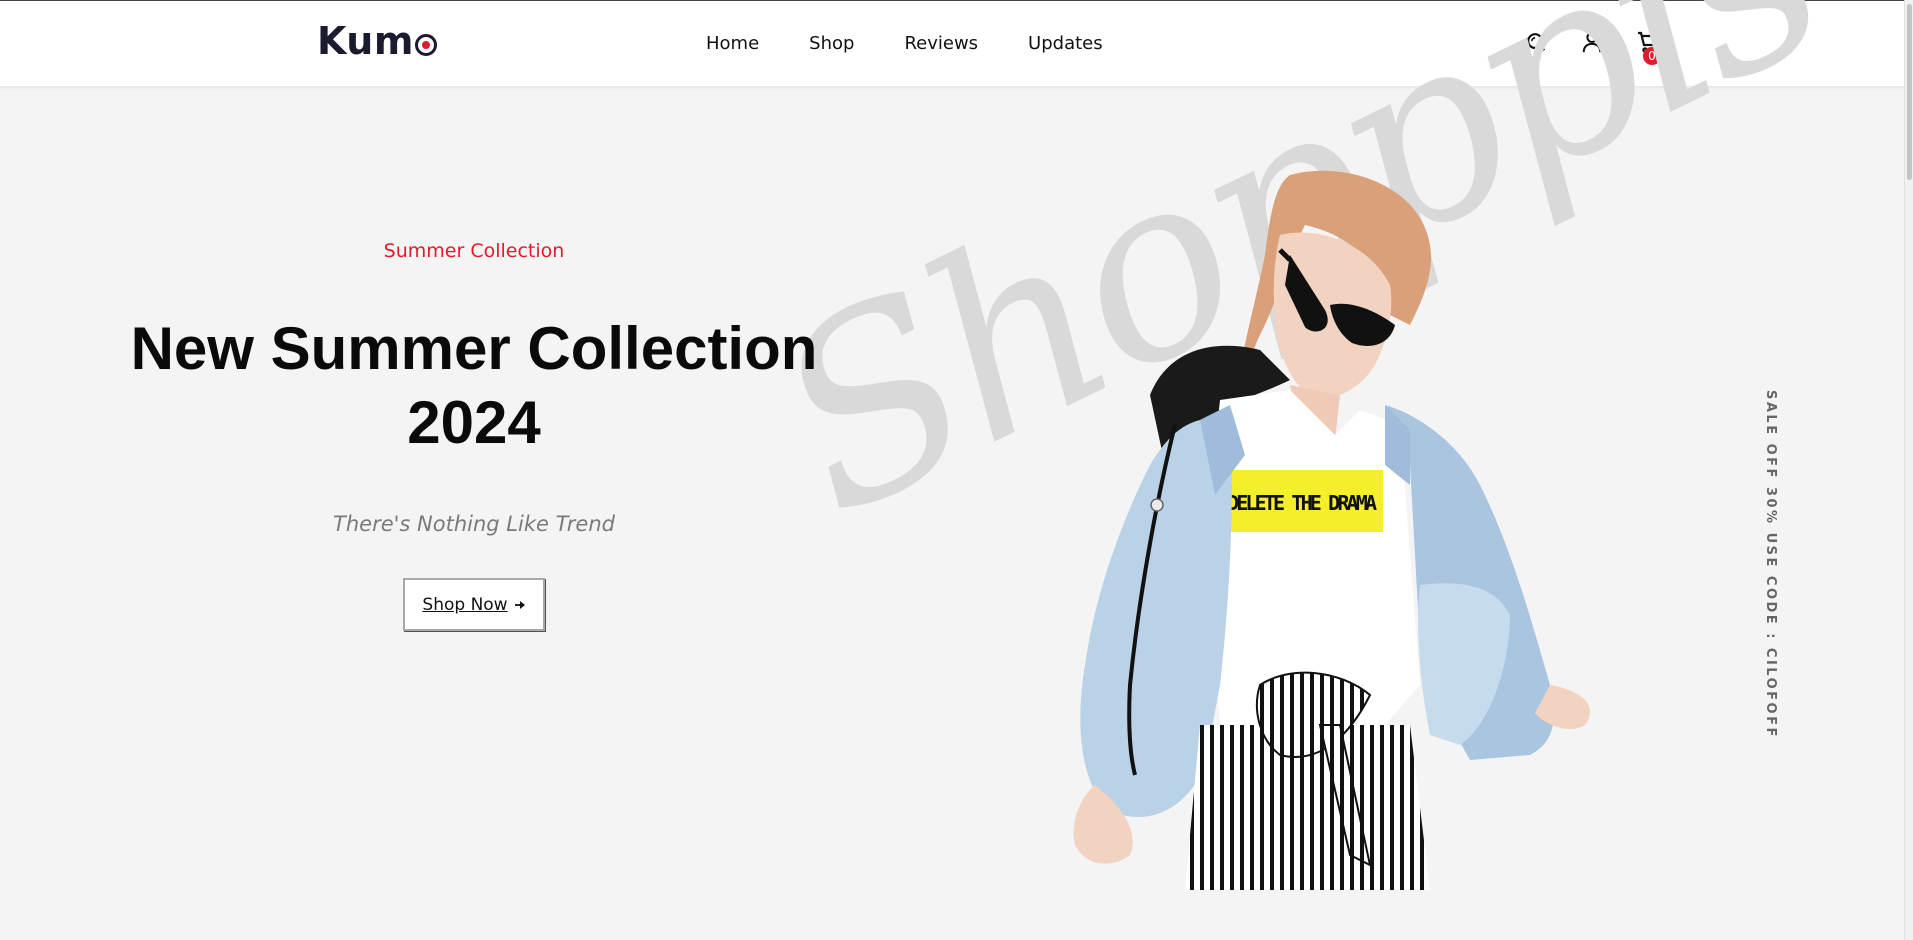 This screenshot has height=940, width=1913. I want to click on nav-home: Home, so click(732, 43).